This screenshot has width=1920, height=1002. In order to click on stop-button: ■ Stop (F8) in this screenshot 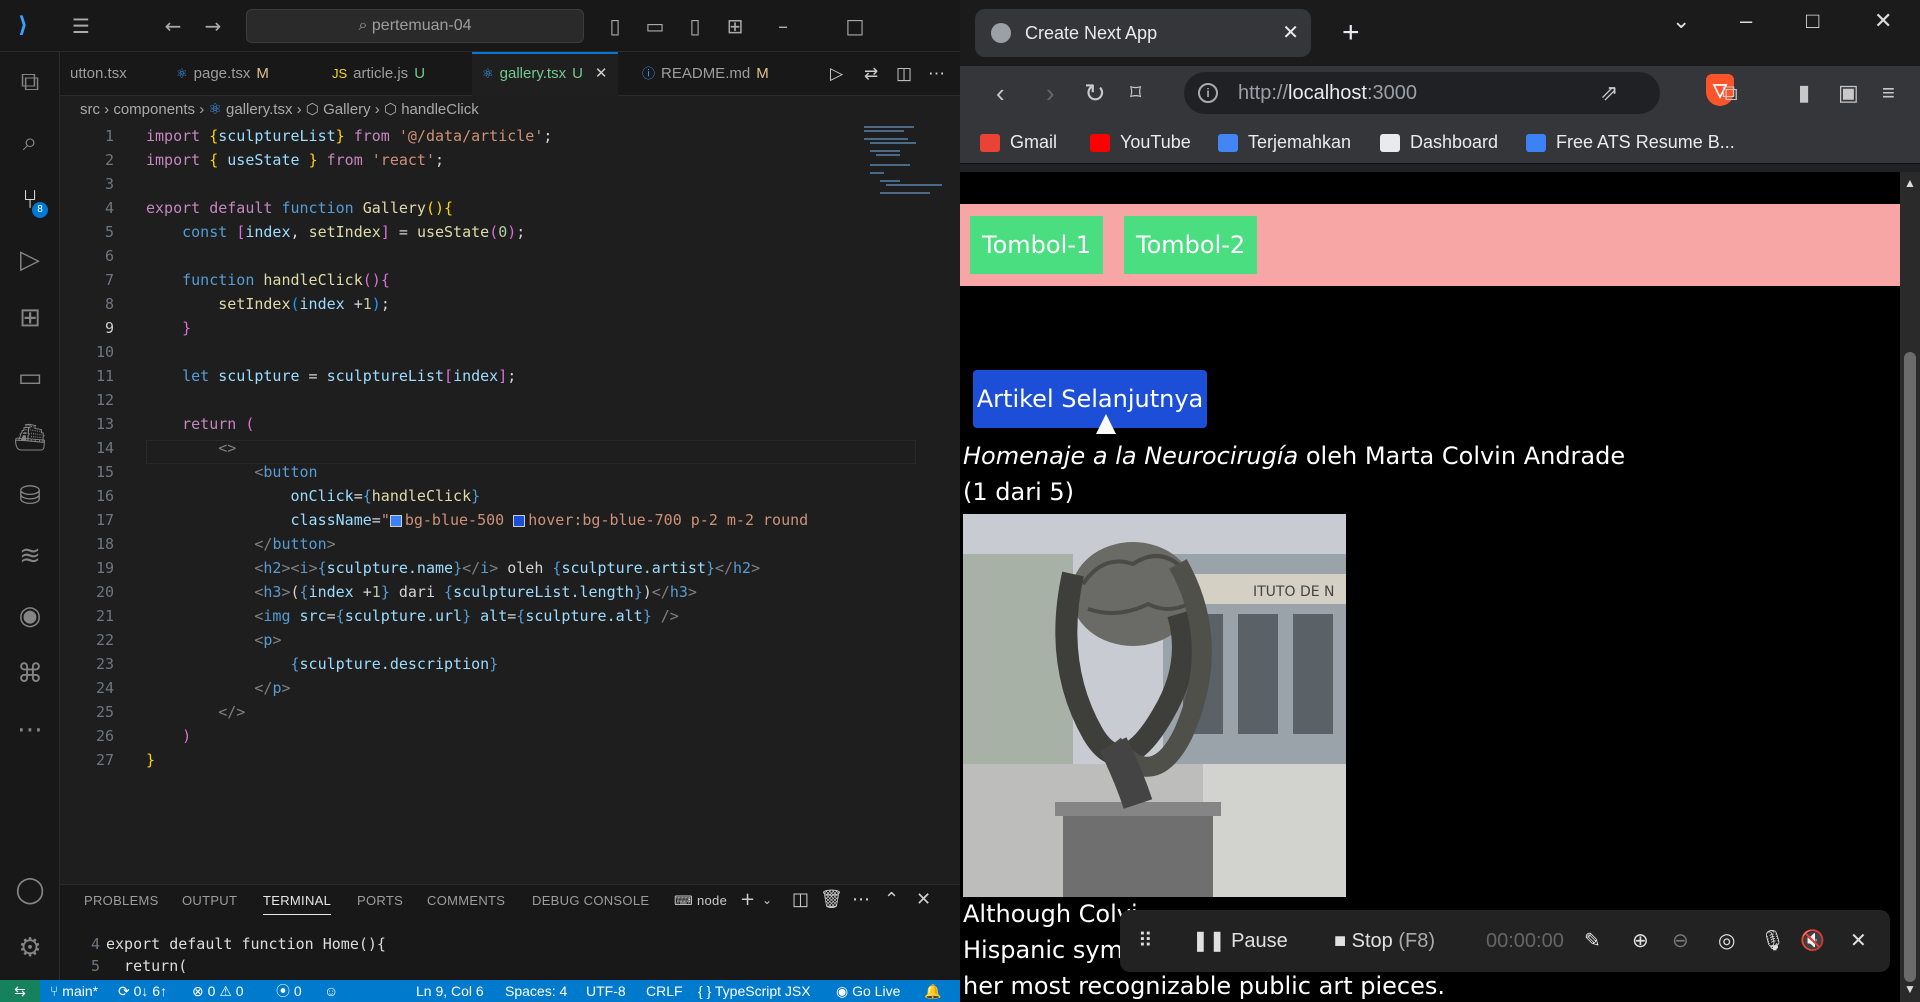, I will do `click(1384, 941)`.